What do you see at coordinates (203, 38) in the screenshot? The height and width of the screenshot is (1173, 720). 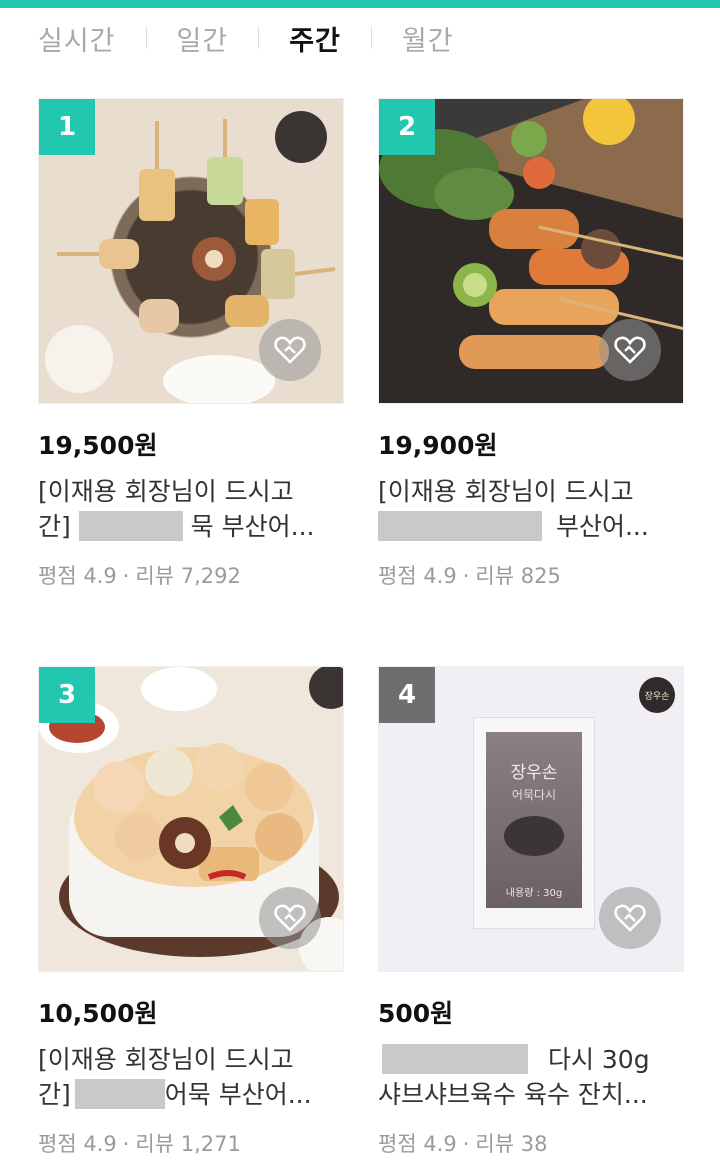 I see `tab-daily: 일간` at bounding box center [203, 38].